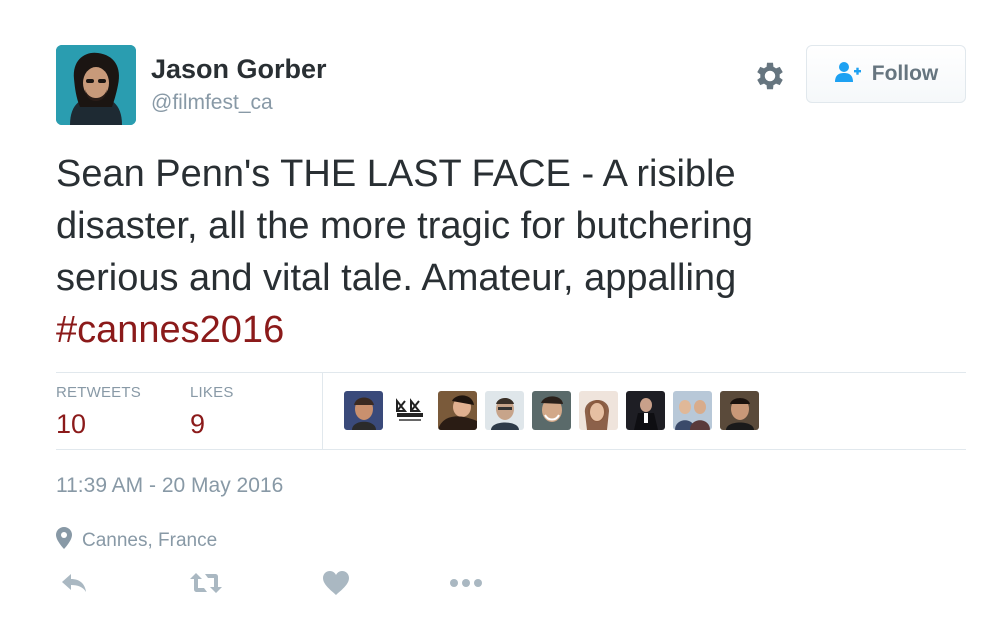 This screenshot has width=1000, height=617. I want to click on likes-count: 9, so click(198, 424).